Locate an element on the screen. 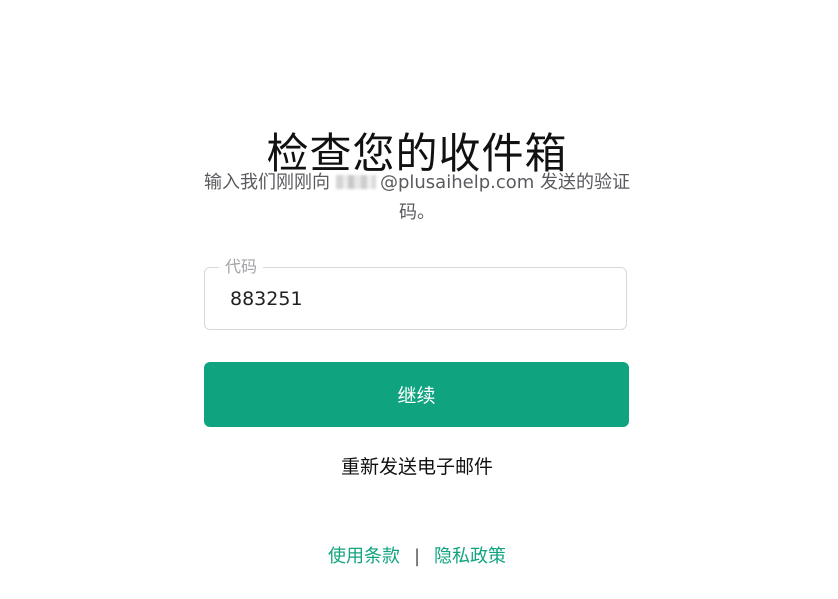 The width and height of the screenshot is (838, 599). privacy-policy-link: 隐私政策 is located at coordinates (470, 556).